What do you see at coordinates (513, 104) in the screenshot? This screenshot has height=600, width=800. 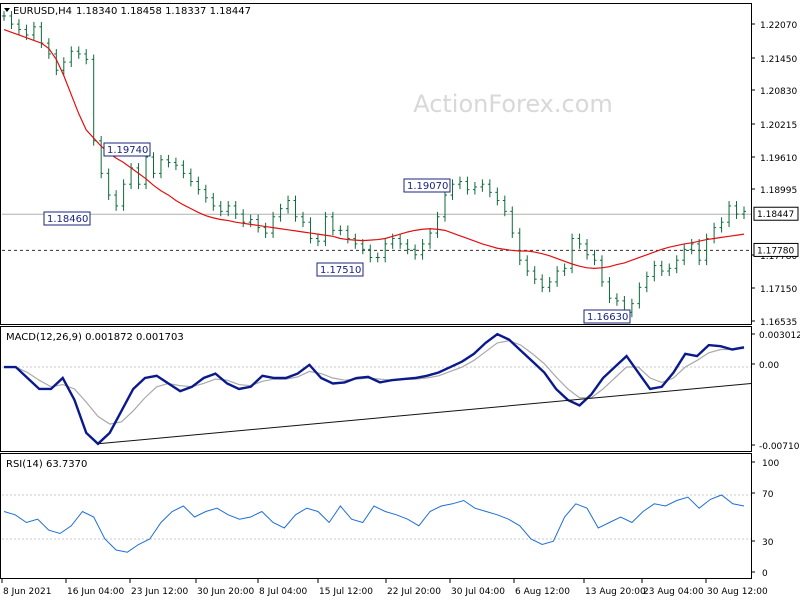 I see `watermark: ActionForex.com` at bounding box center [513, 104].